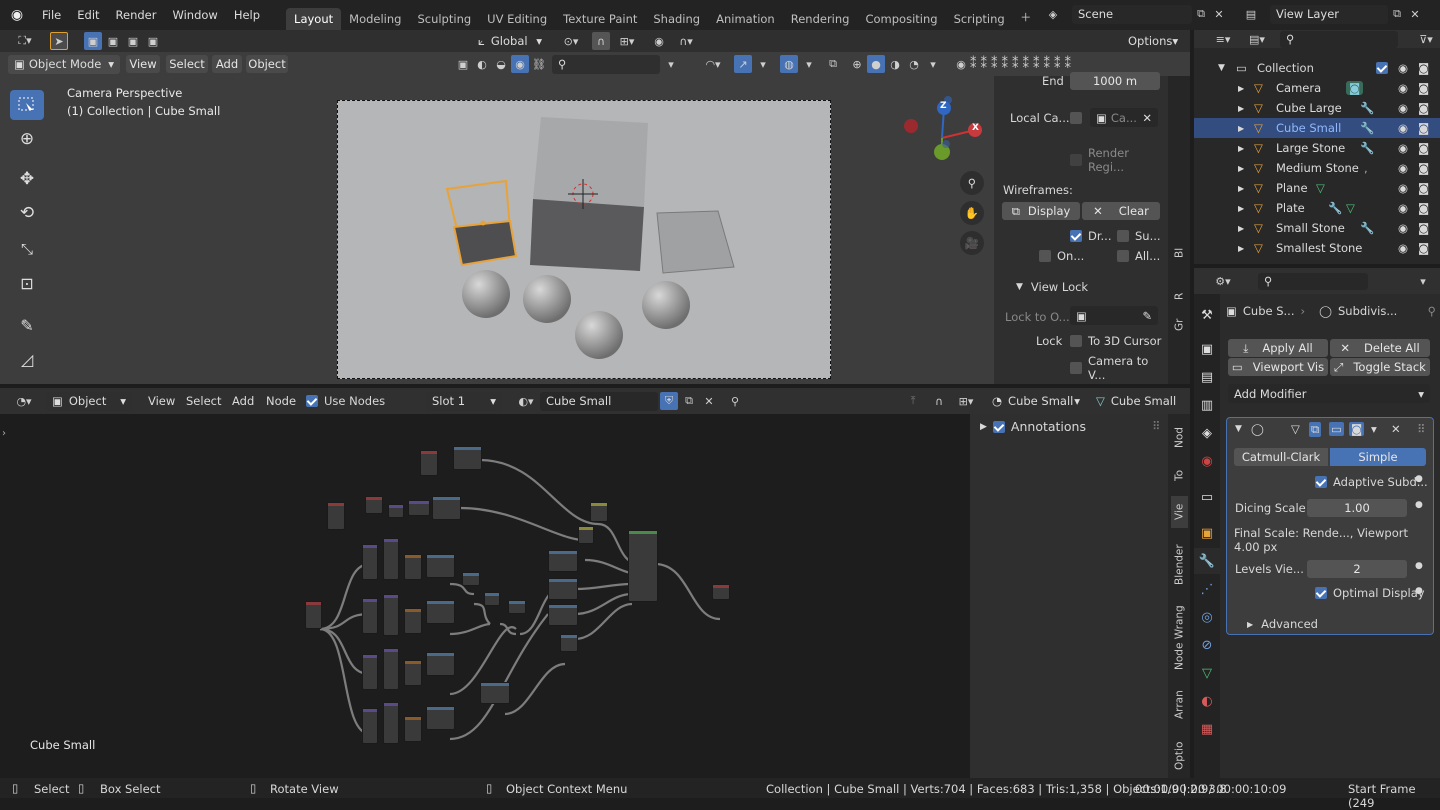  I want to click on blender-logo-icon: ◉, so click(17, 15).